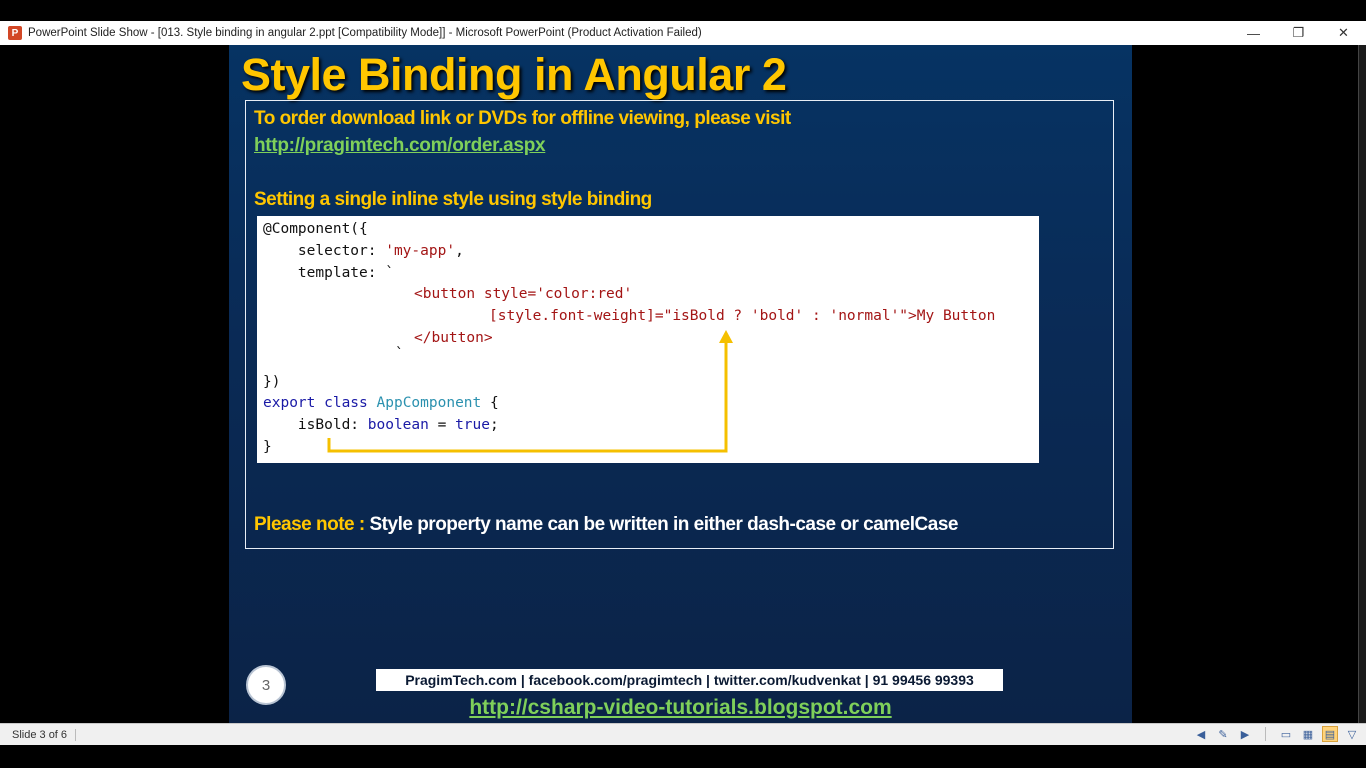 The image size is (1366, 768). Describe the element at coordinates (527, 395) in the screenshot. I see `binding-arrow-line` at that location.